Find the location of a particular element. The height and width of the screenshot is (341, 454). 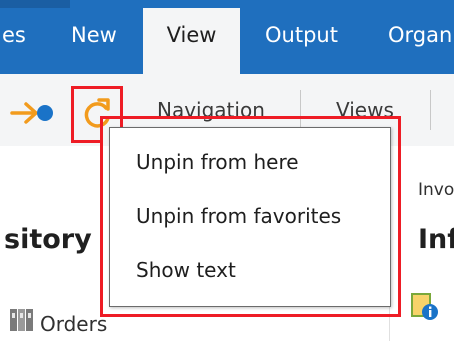

tab-es: es is located at coordinates (14, 35).